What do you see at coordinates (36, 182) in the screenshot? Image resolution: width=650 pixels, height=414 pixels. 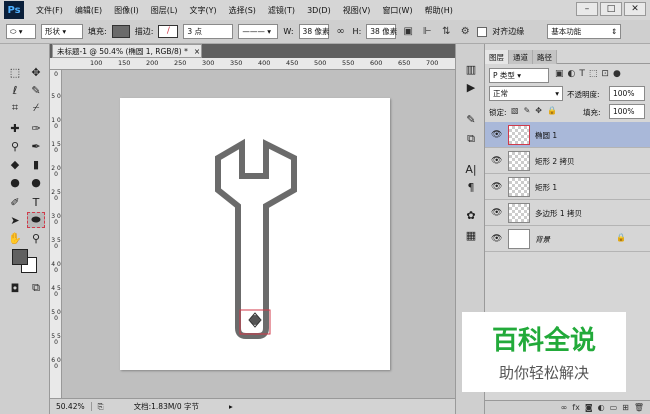 I see `dodge-tool-icon: ●` at bounding box center [36, 182].